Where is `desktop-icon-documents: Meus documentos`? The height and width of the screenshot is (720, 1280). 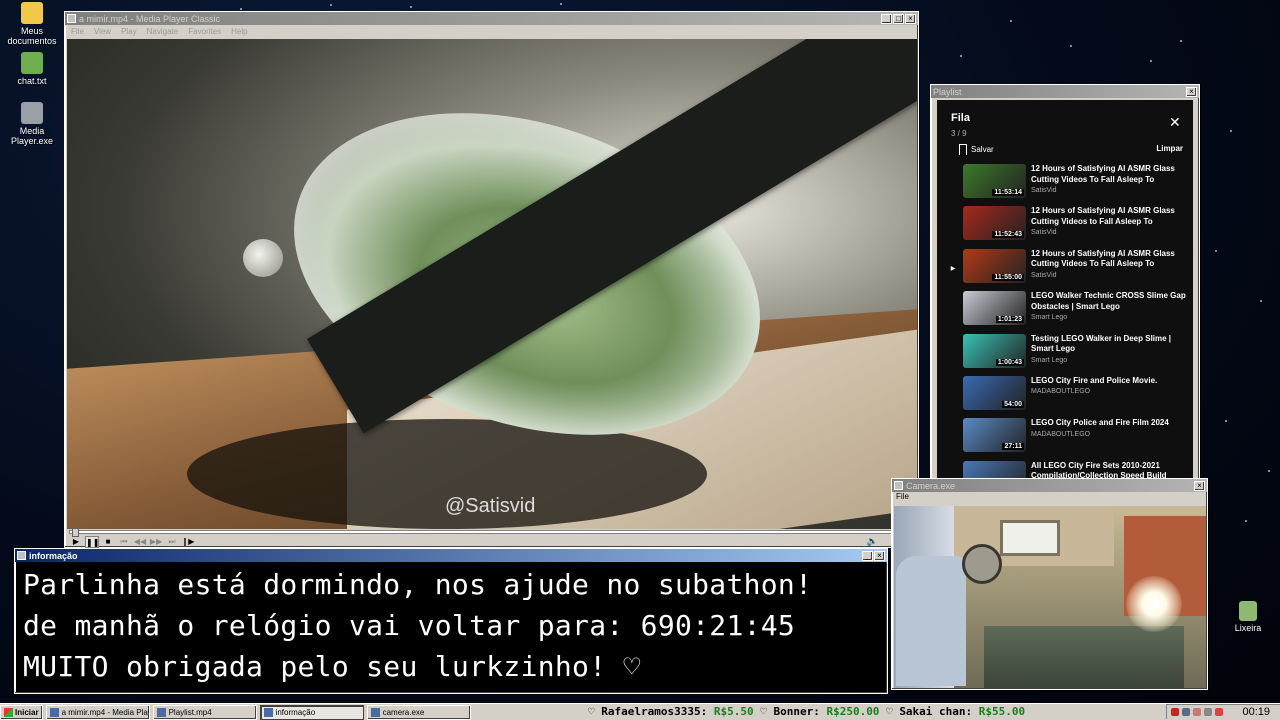
desktop-icon-documents: Meus documentos is located at coordinates (32, 24).